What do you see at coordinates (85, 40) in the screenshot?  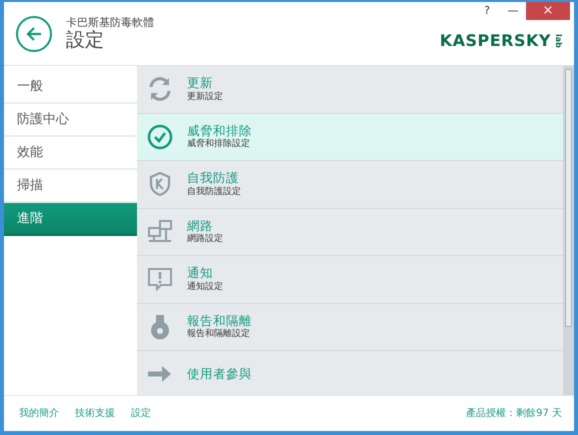 I see `window-title: 設定` at bounding box center [85, 40].